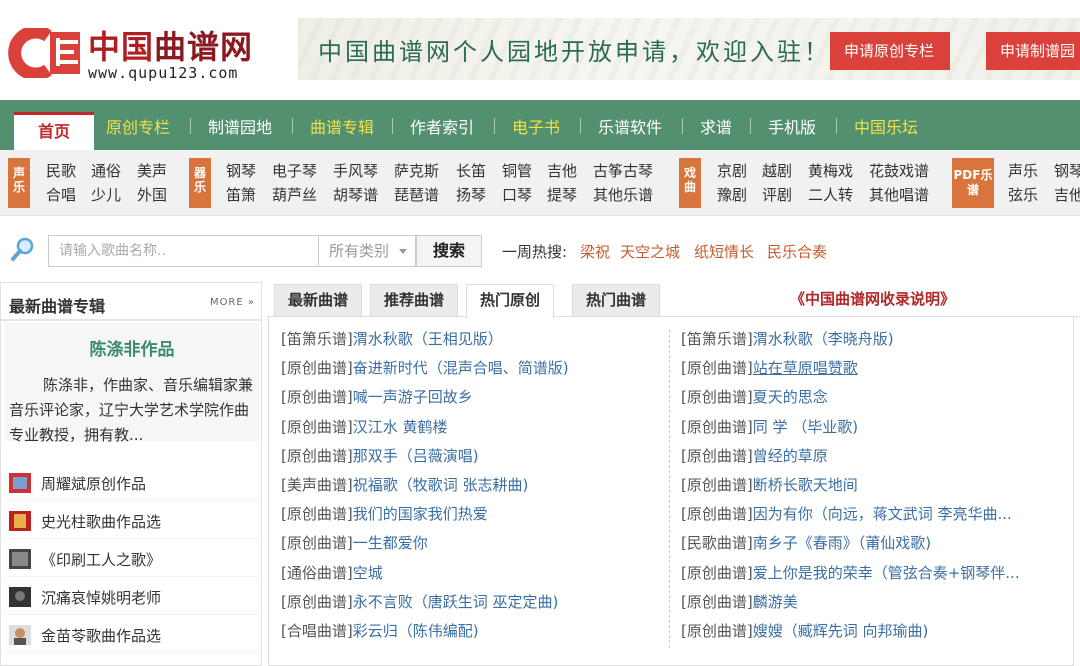 The image size is (1080, 666). I want to click on apply-original-column-button: 申请原创专栏, so click(890, 51).